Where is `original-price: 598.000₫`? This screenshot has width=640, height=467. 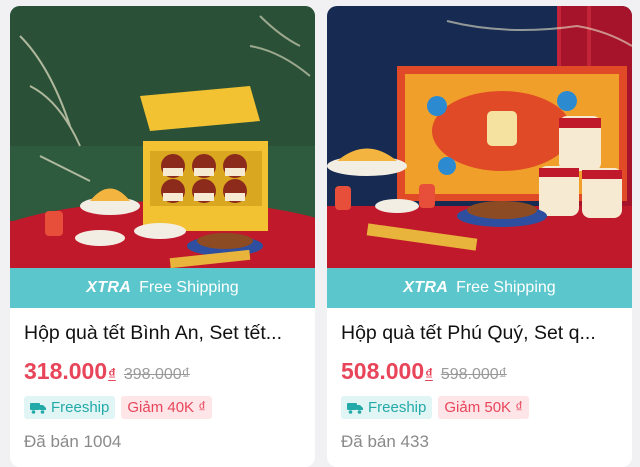
original-price: 598.000₫ is located at coordinates (473, 374).